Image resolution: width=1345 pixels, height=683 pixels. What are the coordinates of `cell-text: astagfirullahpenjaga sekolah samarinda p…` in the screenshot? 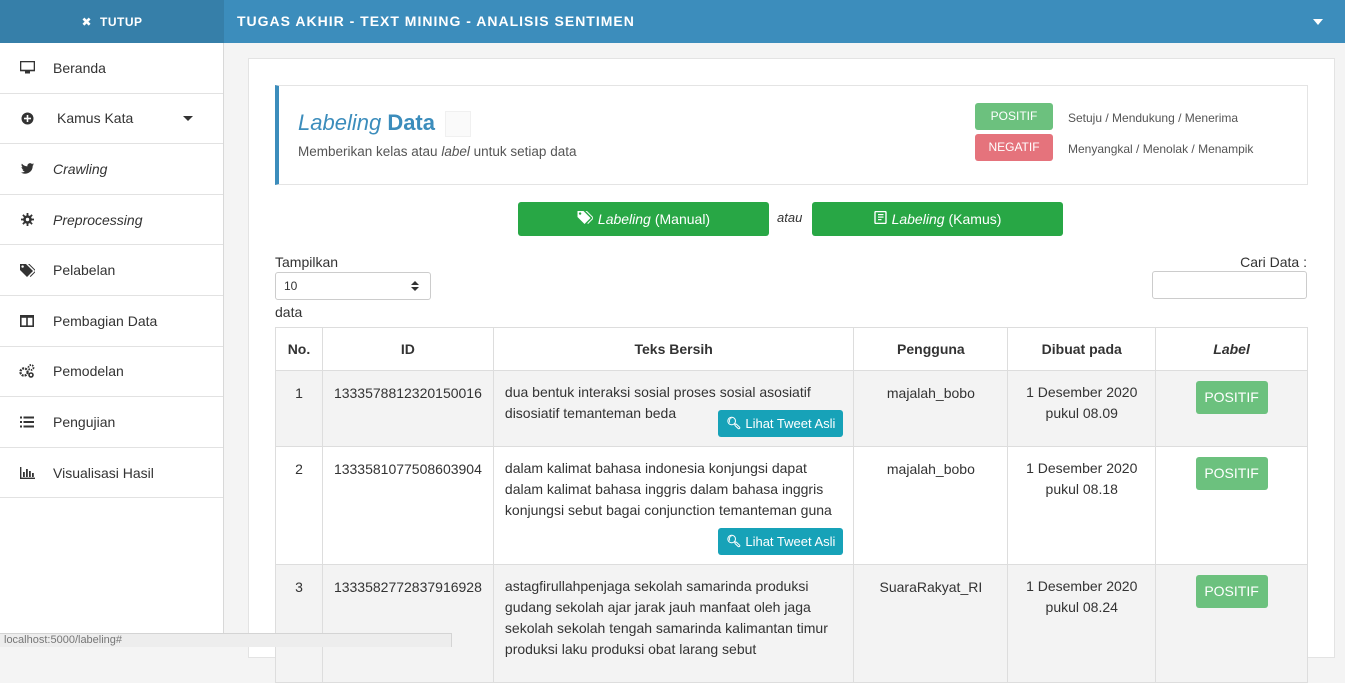 It's located at (673, 623).